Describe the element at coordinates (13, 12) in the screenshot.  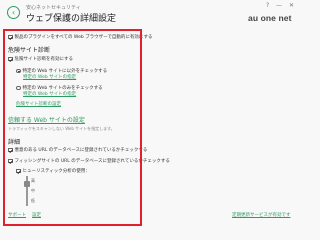
I see `back-arrow-icon: ‹` at that location.